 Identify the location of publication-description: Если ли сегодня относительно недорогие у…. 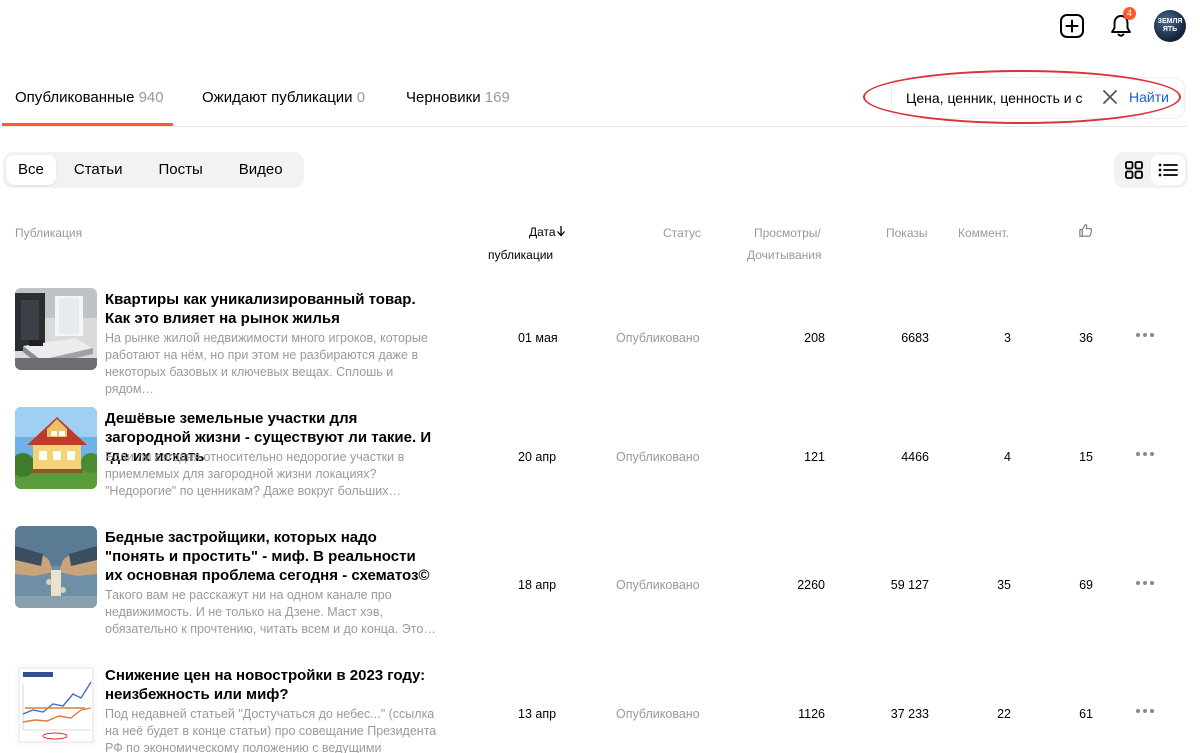
(255, 474).